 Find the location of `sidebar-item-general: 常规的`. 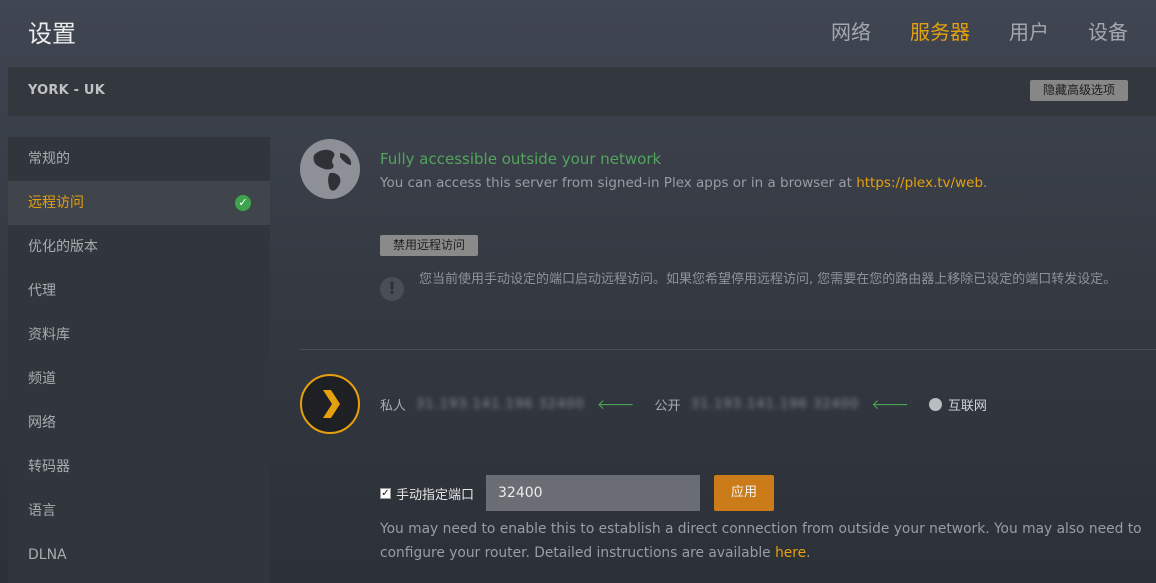

sidebar-item-general: 常规的 is located at coordinates (139, 159).